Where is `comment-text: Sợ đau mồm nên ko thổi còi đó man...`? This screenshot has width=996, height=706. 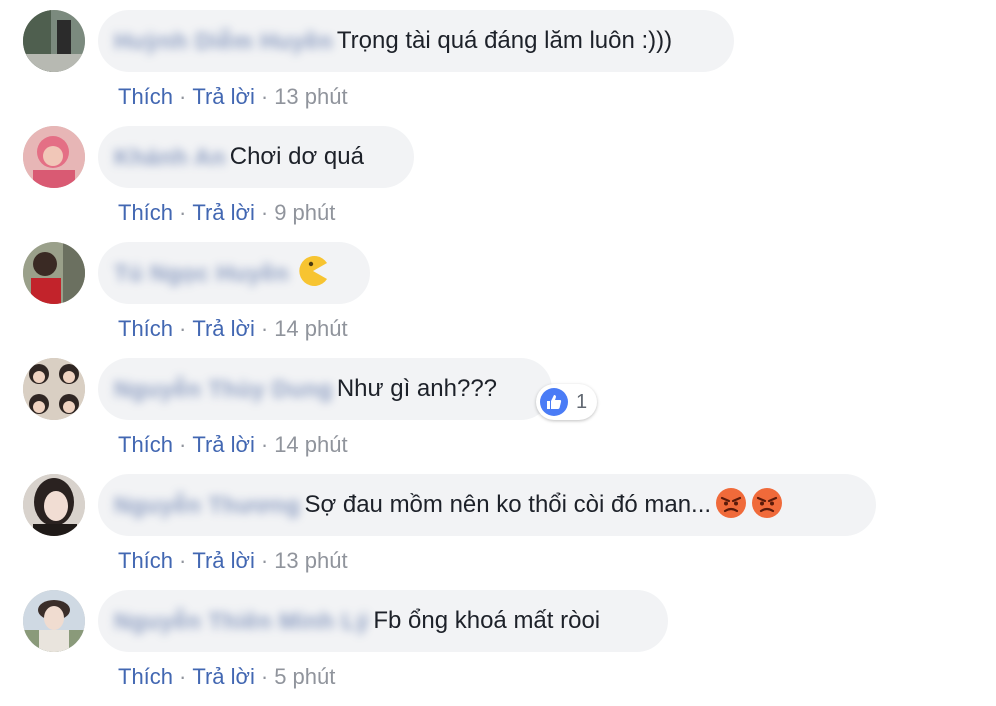 comment-text: Sợ đau mồm nên ko thổi còi đó man... is located at coordinates (508, 504).